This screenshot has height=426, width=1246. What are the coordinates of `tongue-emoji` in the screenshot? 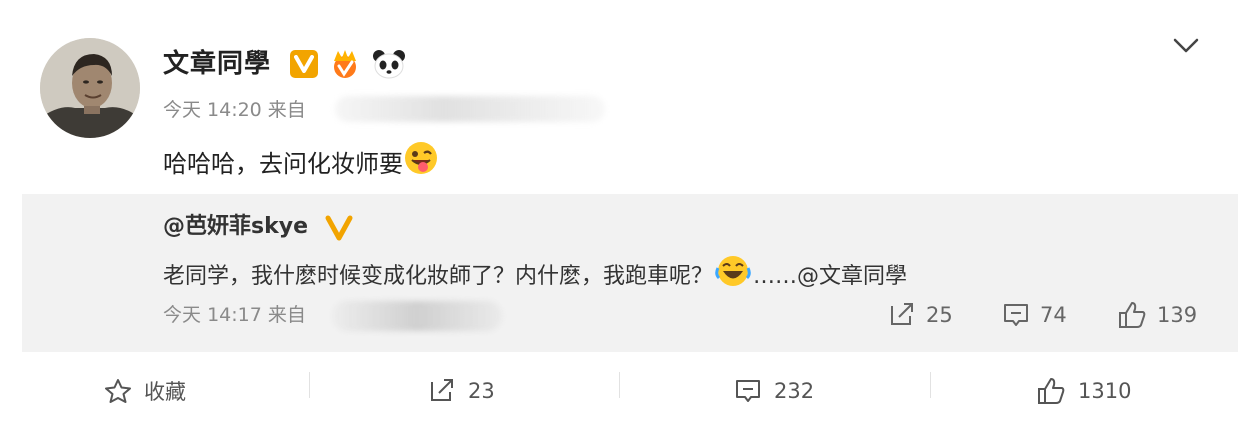 It's located at (421, 163).